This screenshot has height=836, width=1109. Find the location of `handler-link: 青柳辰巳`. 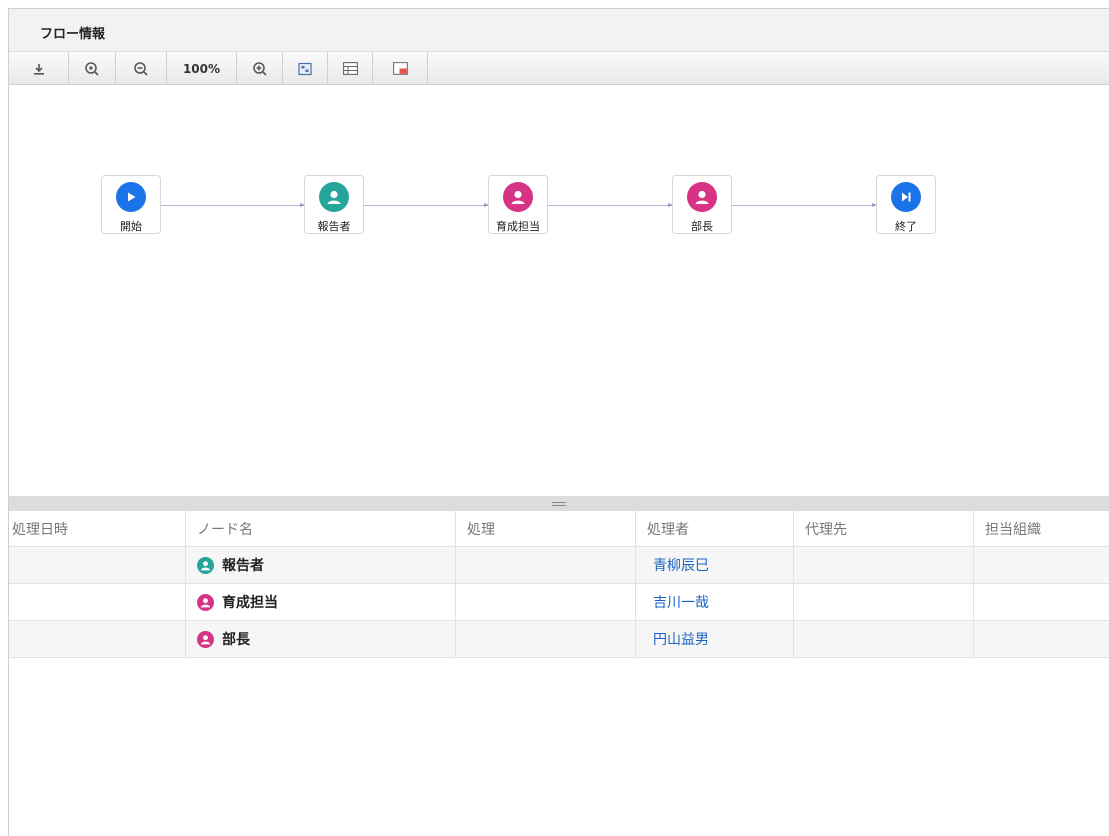

handler-link: 青柳辰巳 is located at coordinates (681, 565).